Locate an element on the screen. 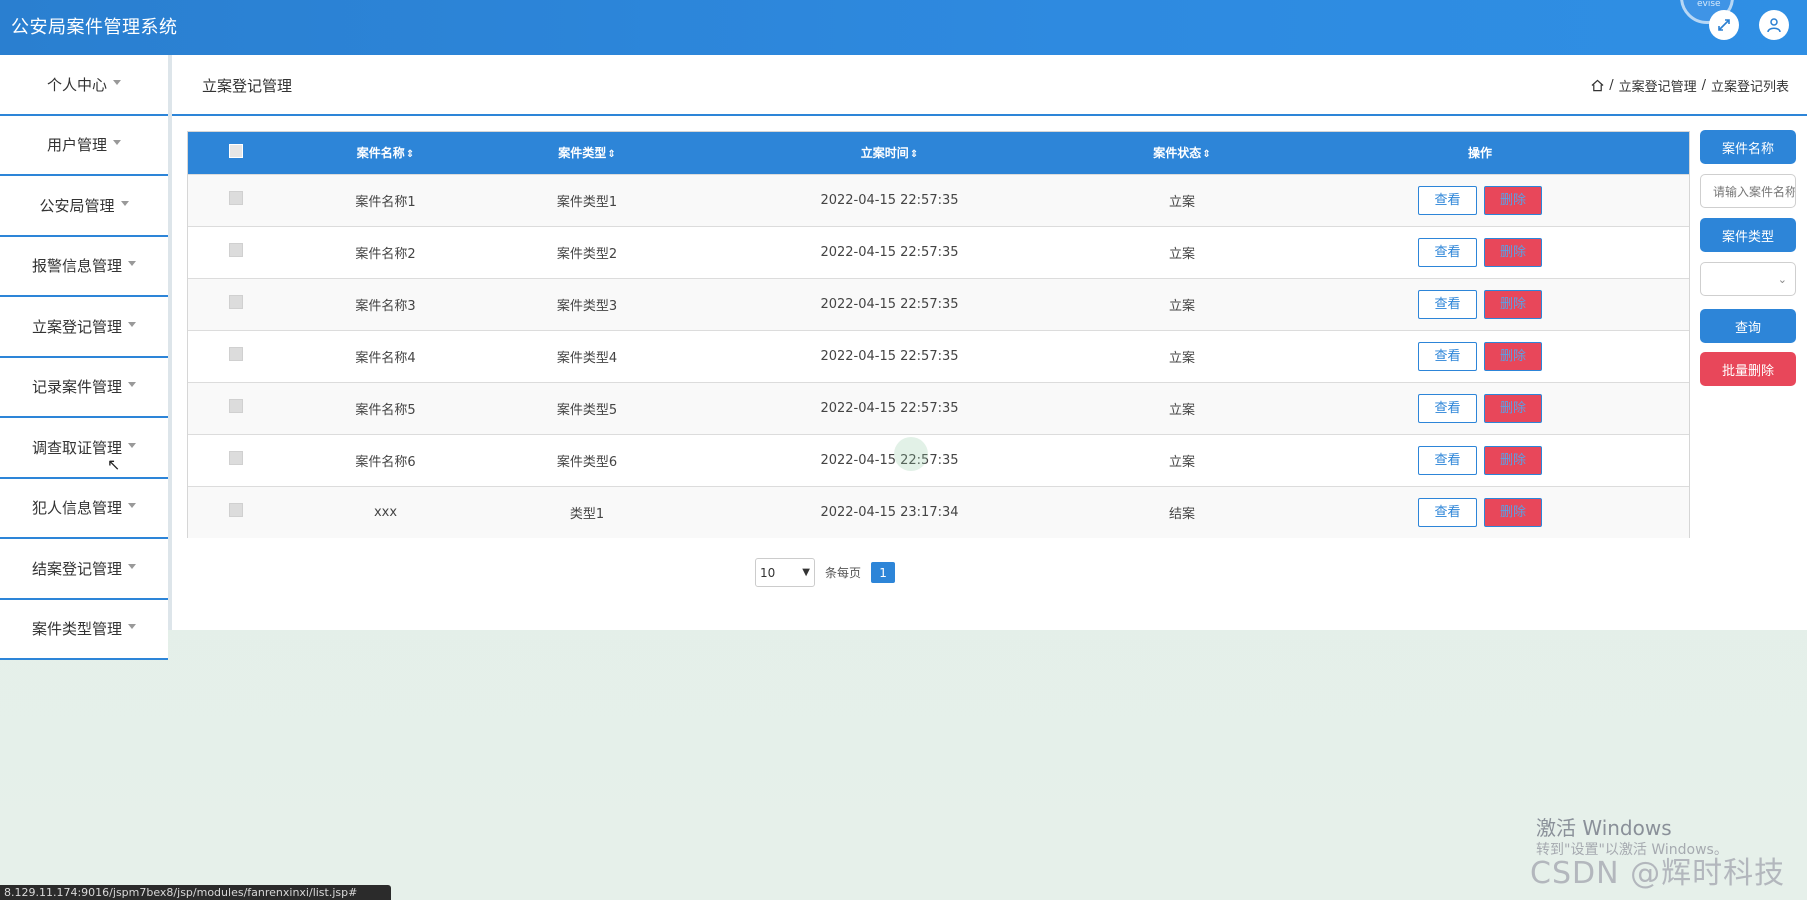  sidebar-item-case-type-management: 案件类型管理 is located at coordinates (84, 630).